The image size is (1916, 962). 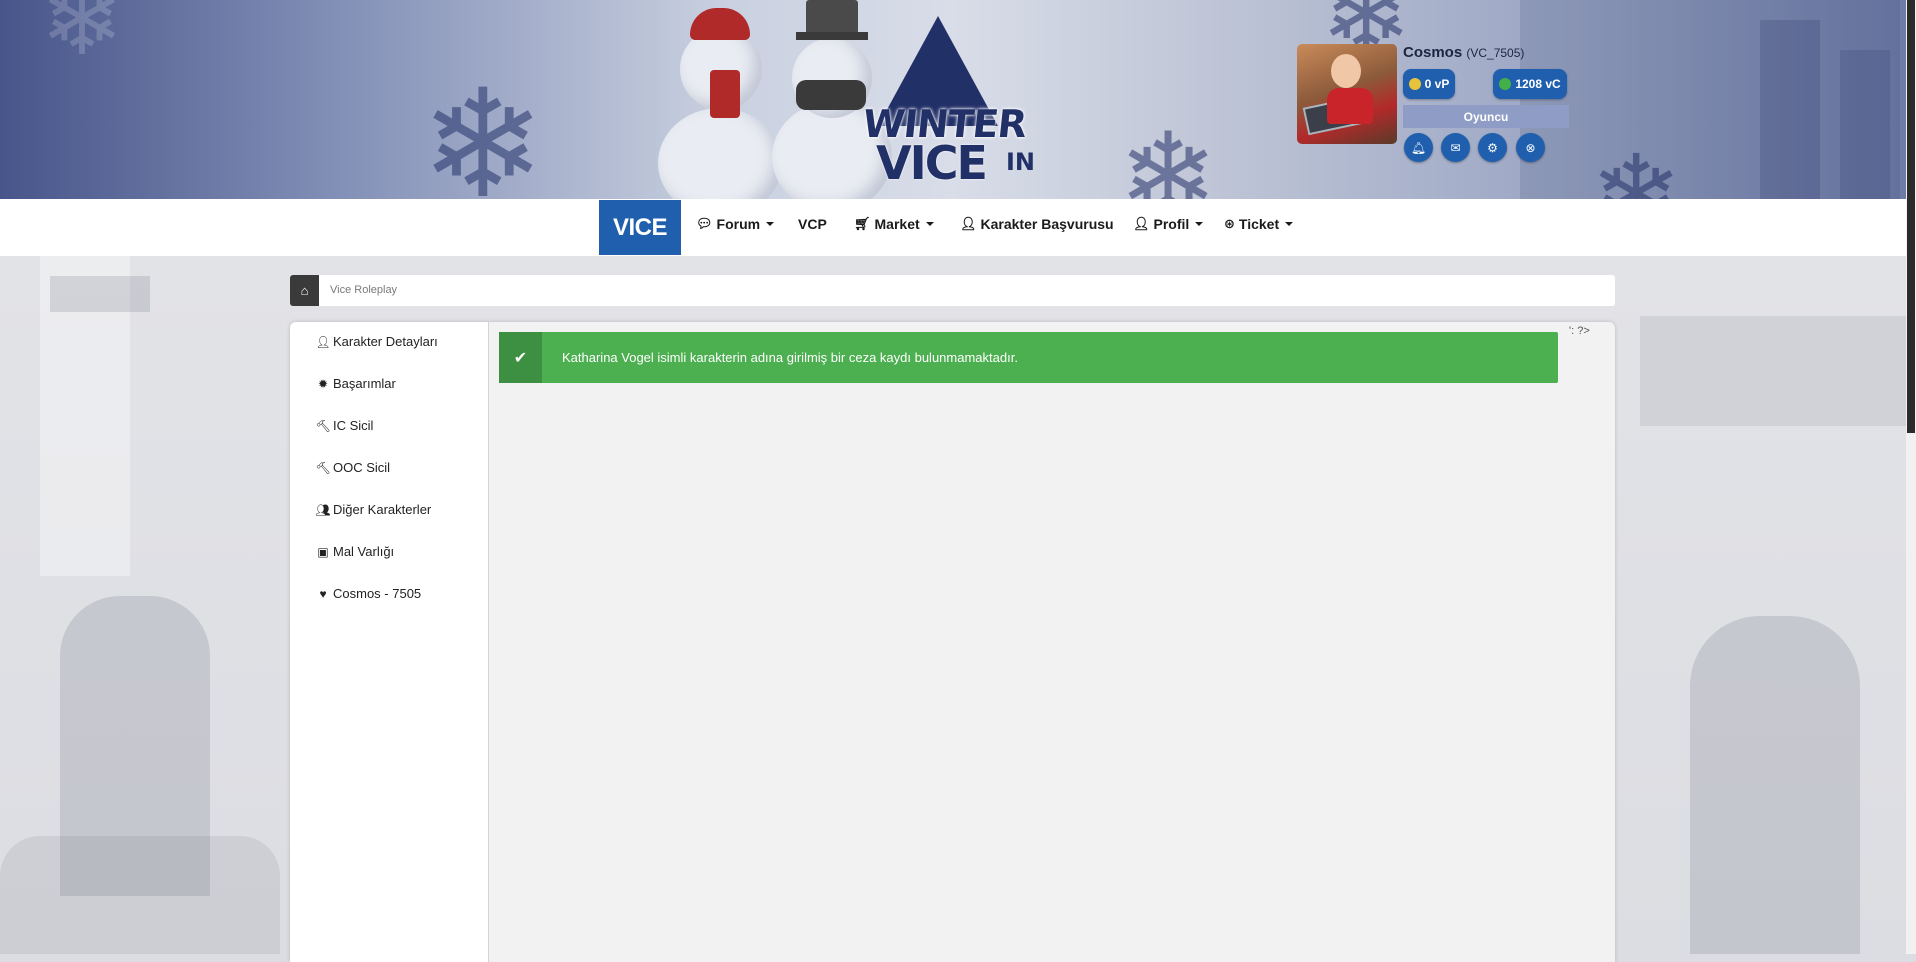 I want to click on stray-text: ': ?>, so click(x=1579, y=331).